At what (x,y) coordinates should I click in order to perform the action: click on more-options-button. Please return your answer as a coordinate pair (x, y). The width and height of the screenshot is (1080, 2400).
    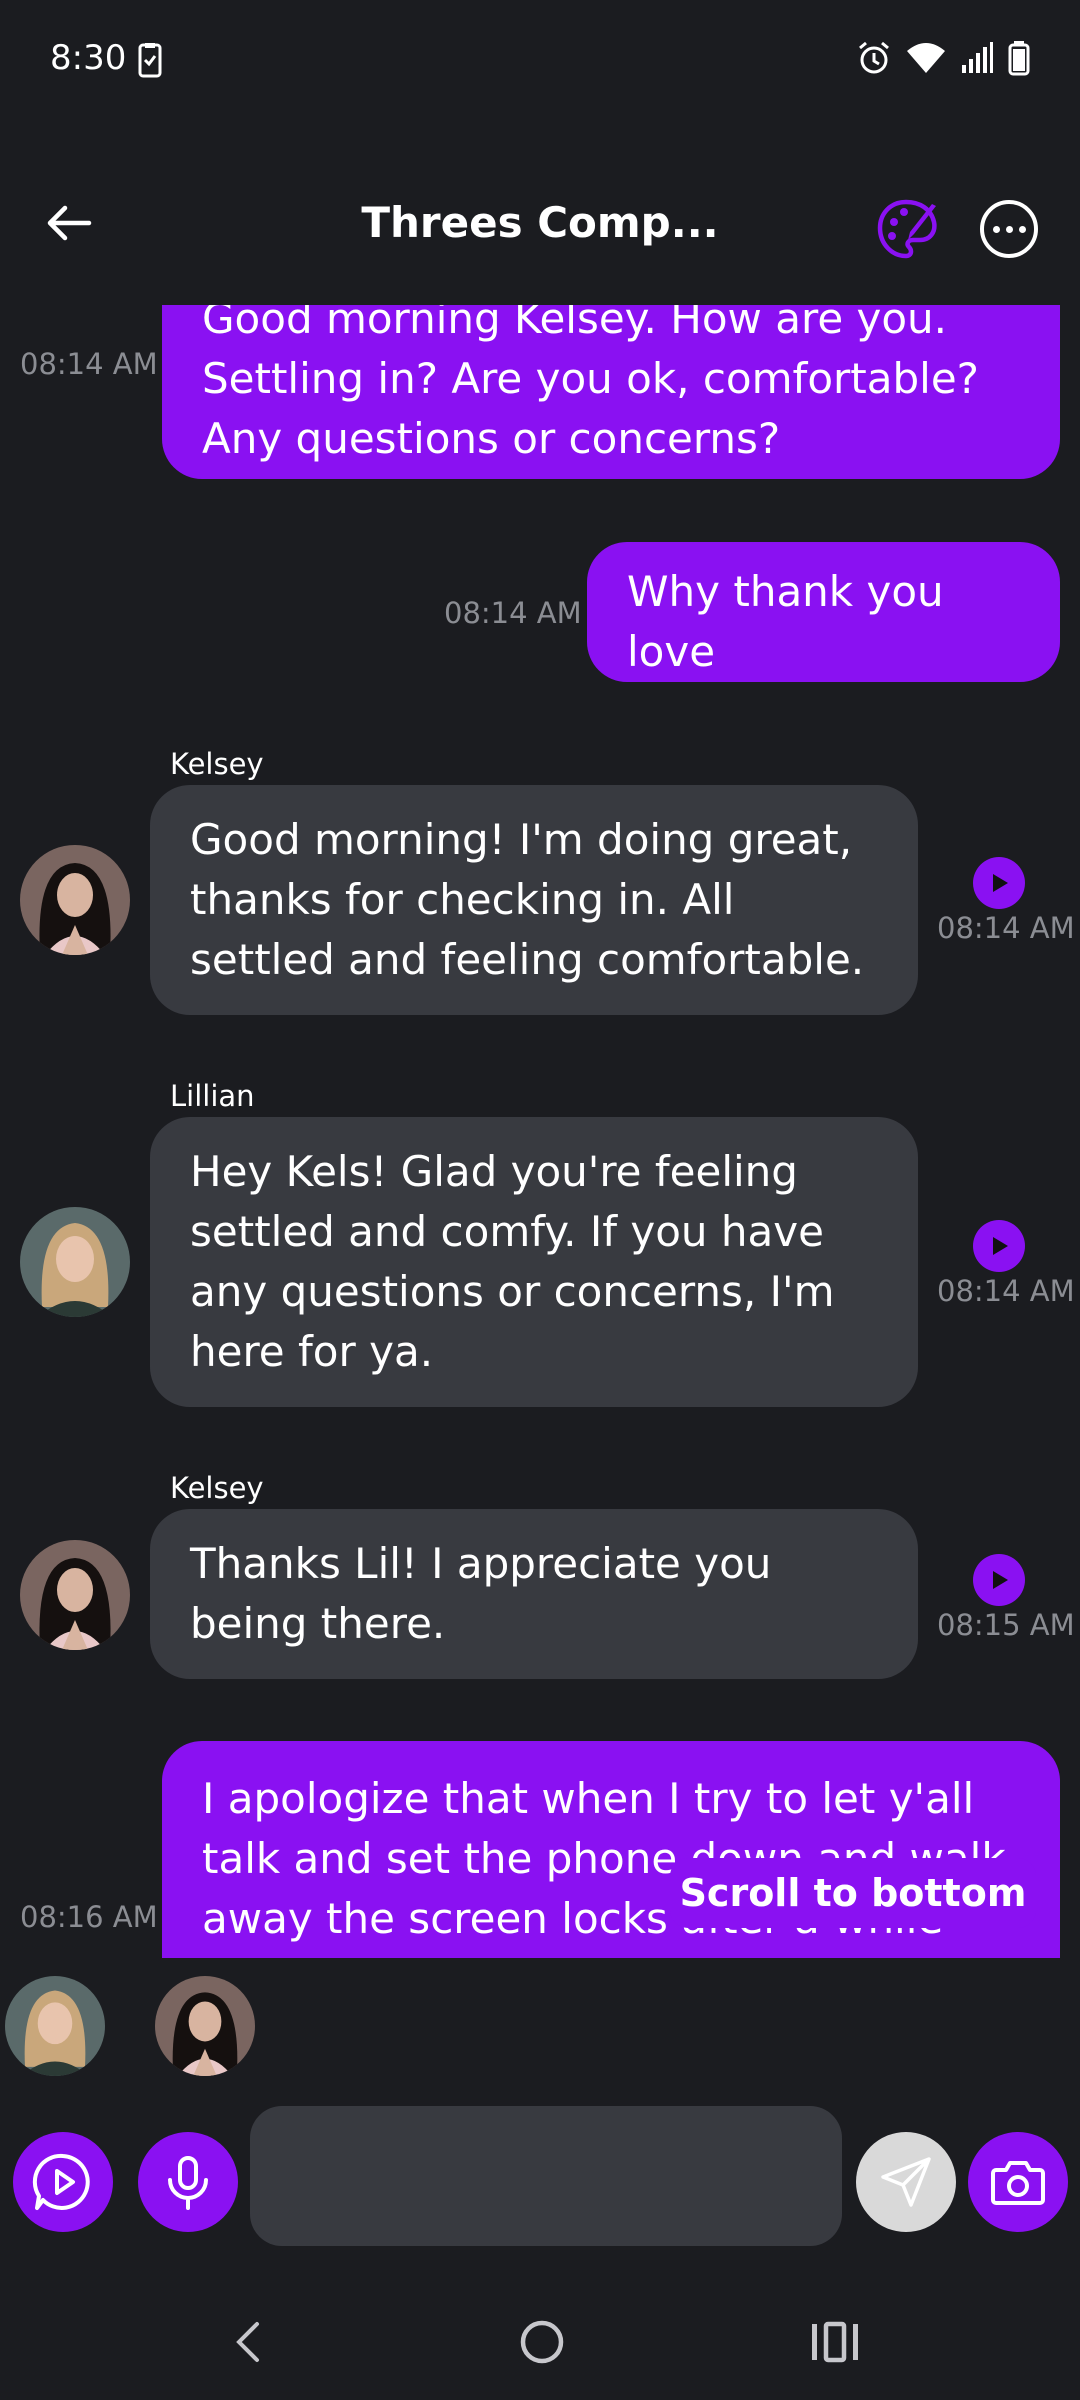
    Looking at the image, I should click on (1009, 229).